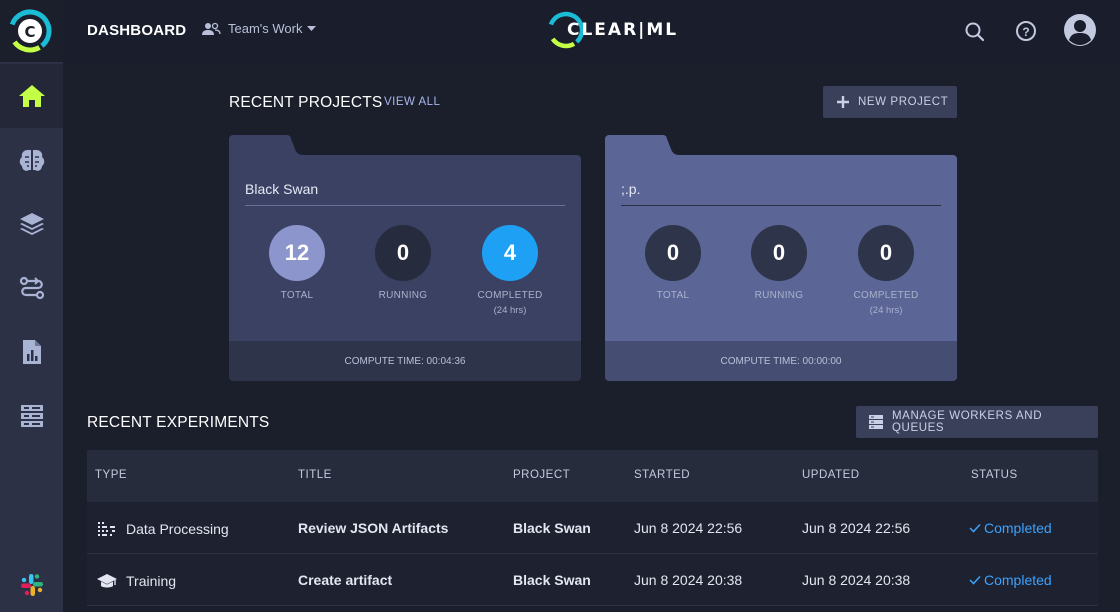 This screenshot has width=1120, height=612. What do you see at coordinates (856, 528) in the screenshot?
I see `updated-cell: Jun 8 2024 22:56` at bounding box center [856, 528].